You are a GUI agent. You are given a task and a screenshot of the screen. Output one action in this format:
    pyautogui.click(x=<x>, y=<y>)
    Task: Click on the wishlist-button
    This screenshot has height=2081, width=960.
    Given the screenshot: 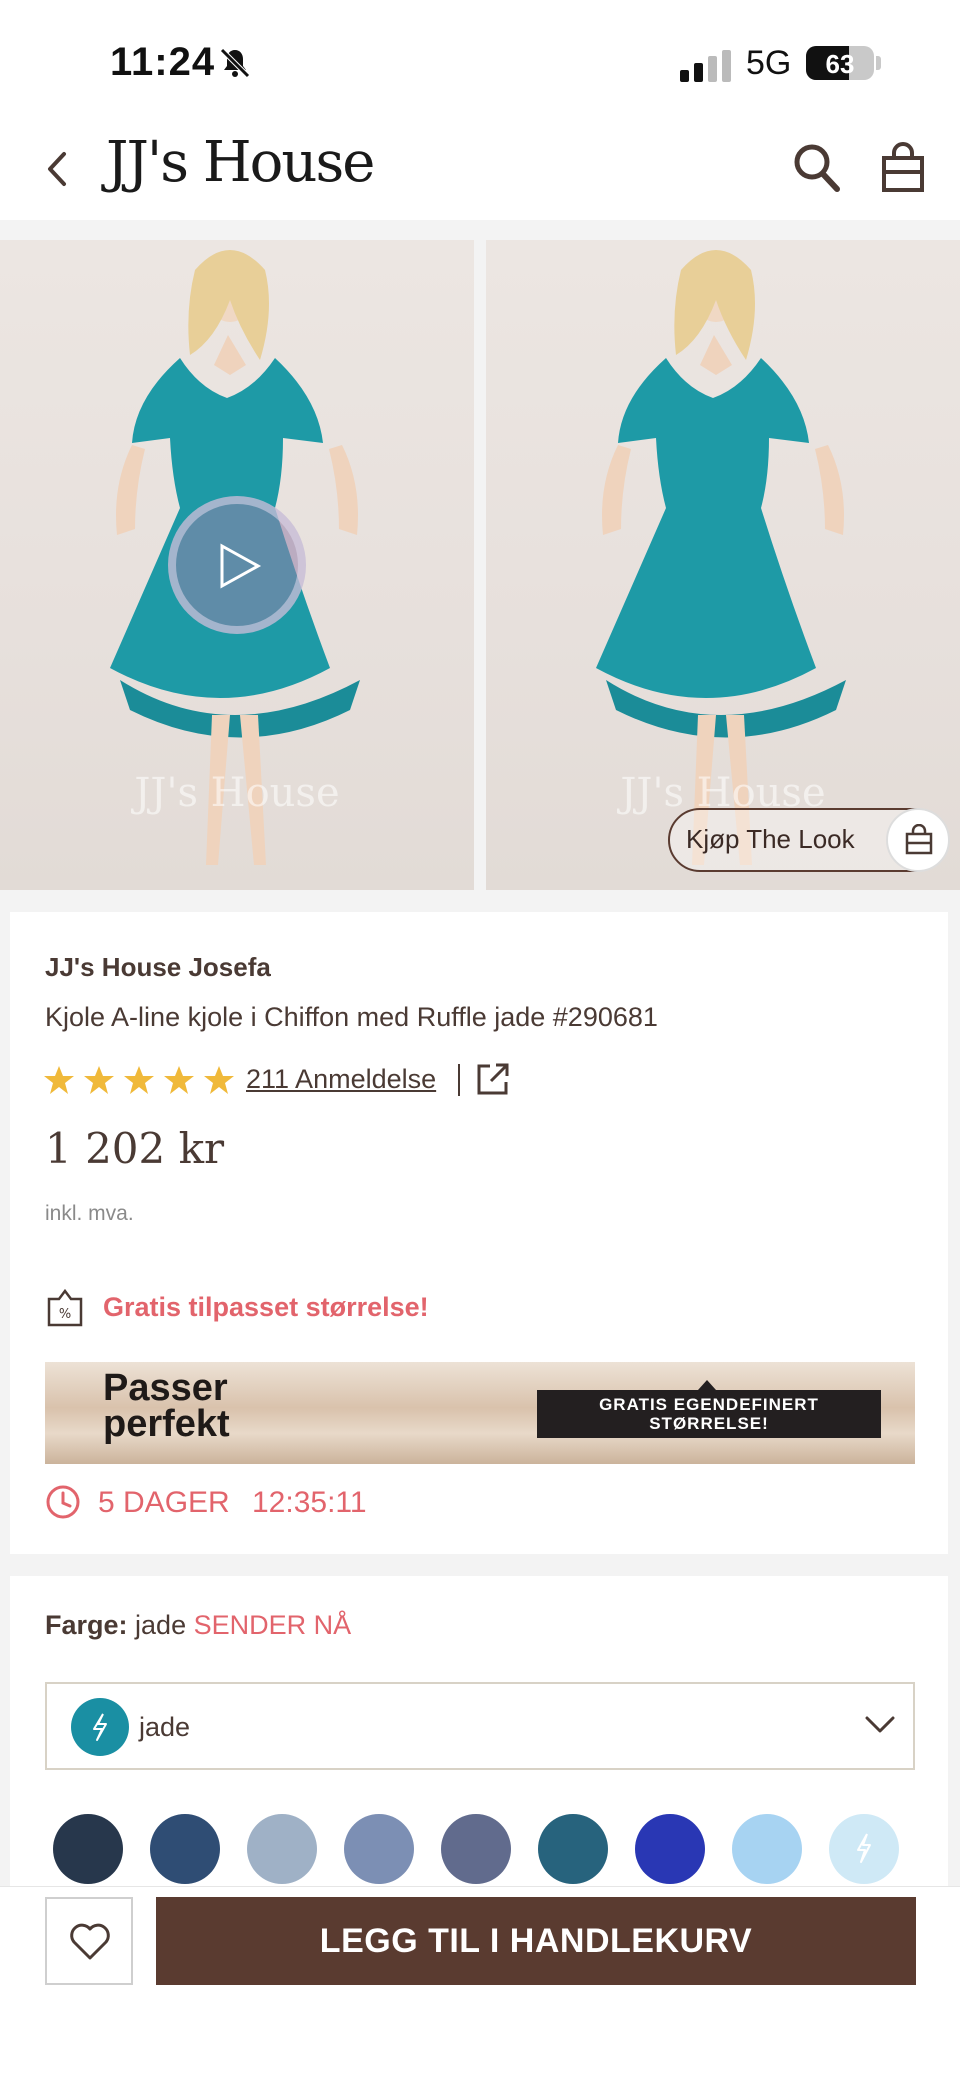 What is the action you would take?
    pyautogui.click(x=89, y=1941)
    